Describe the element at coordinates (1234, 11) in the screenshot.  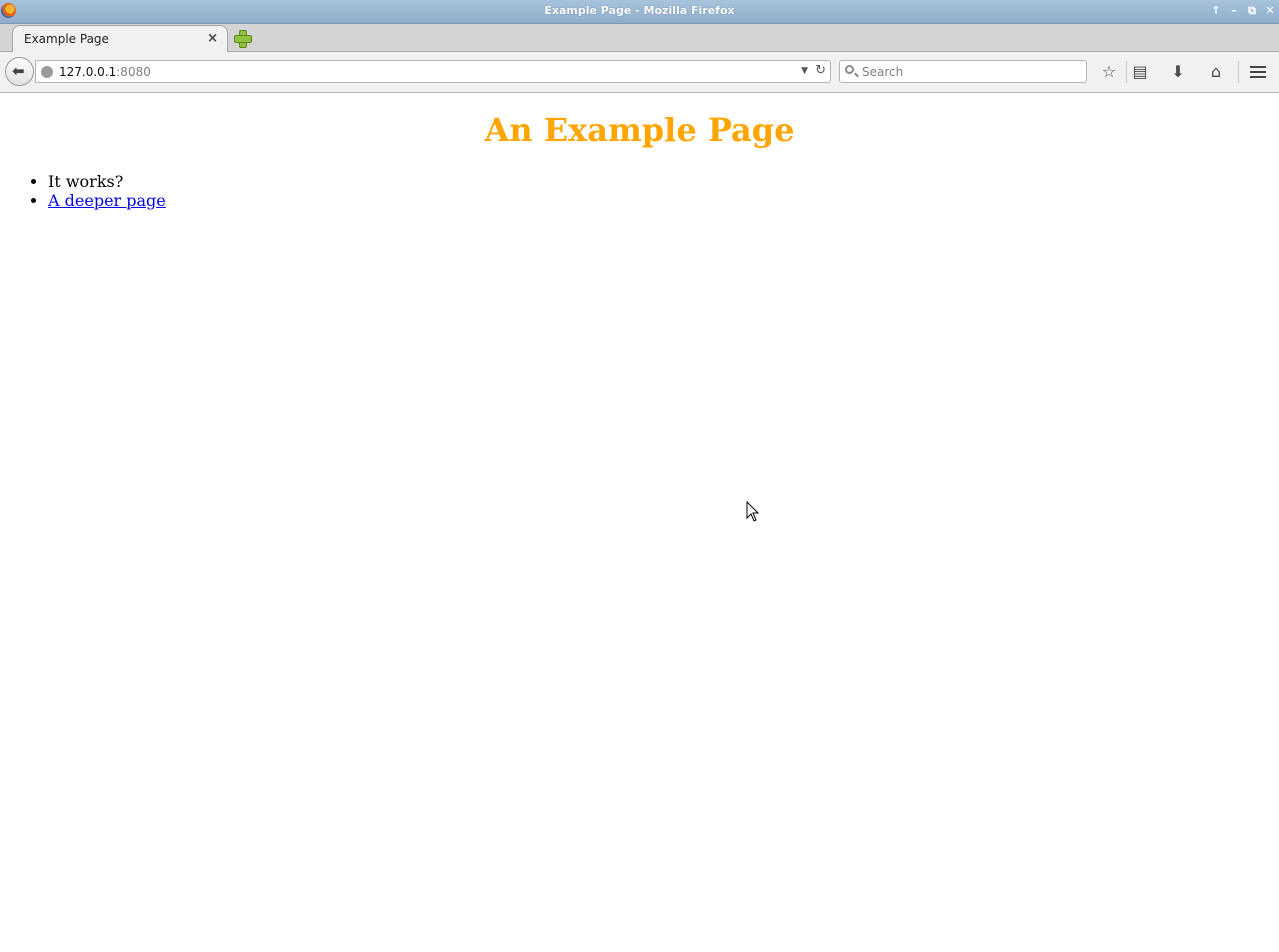
I see `window-minimize-button: –` at that location.